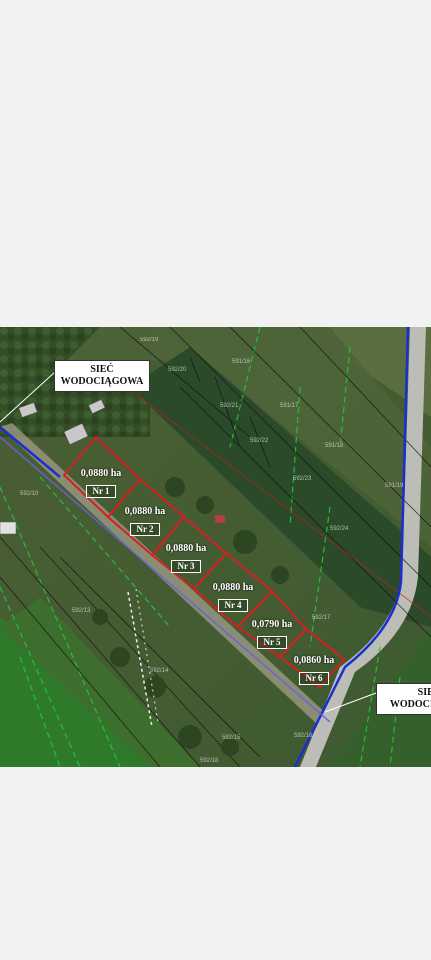 This screenshot has width=431, height=960. I want to click on water-network-callout-right: SIEĆ WODOCIĄ, so click(403, 699).